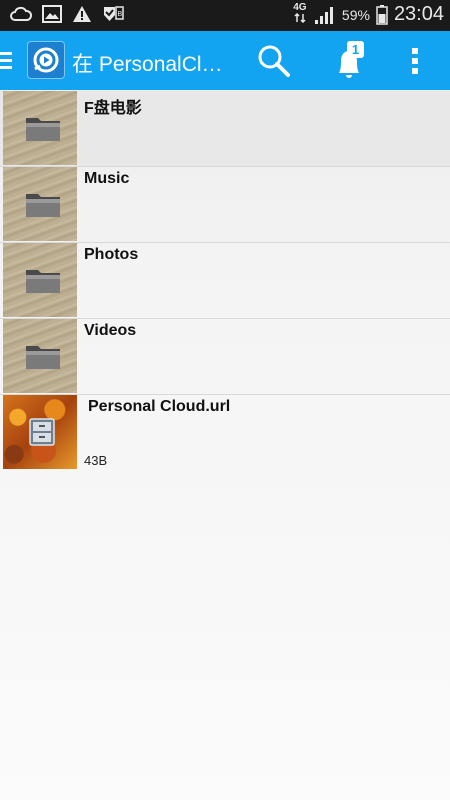 The height and width of the screenshot is (800, 450). I want to click on item-name: Videos, so click(110, 330).